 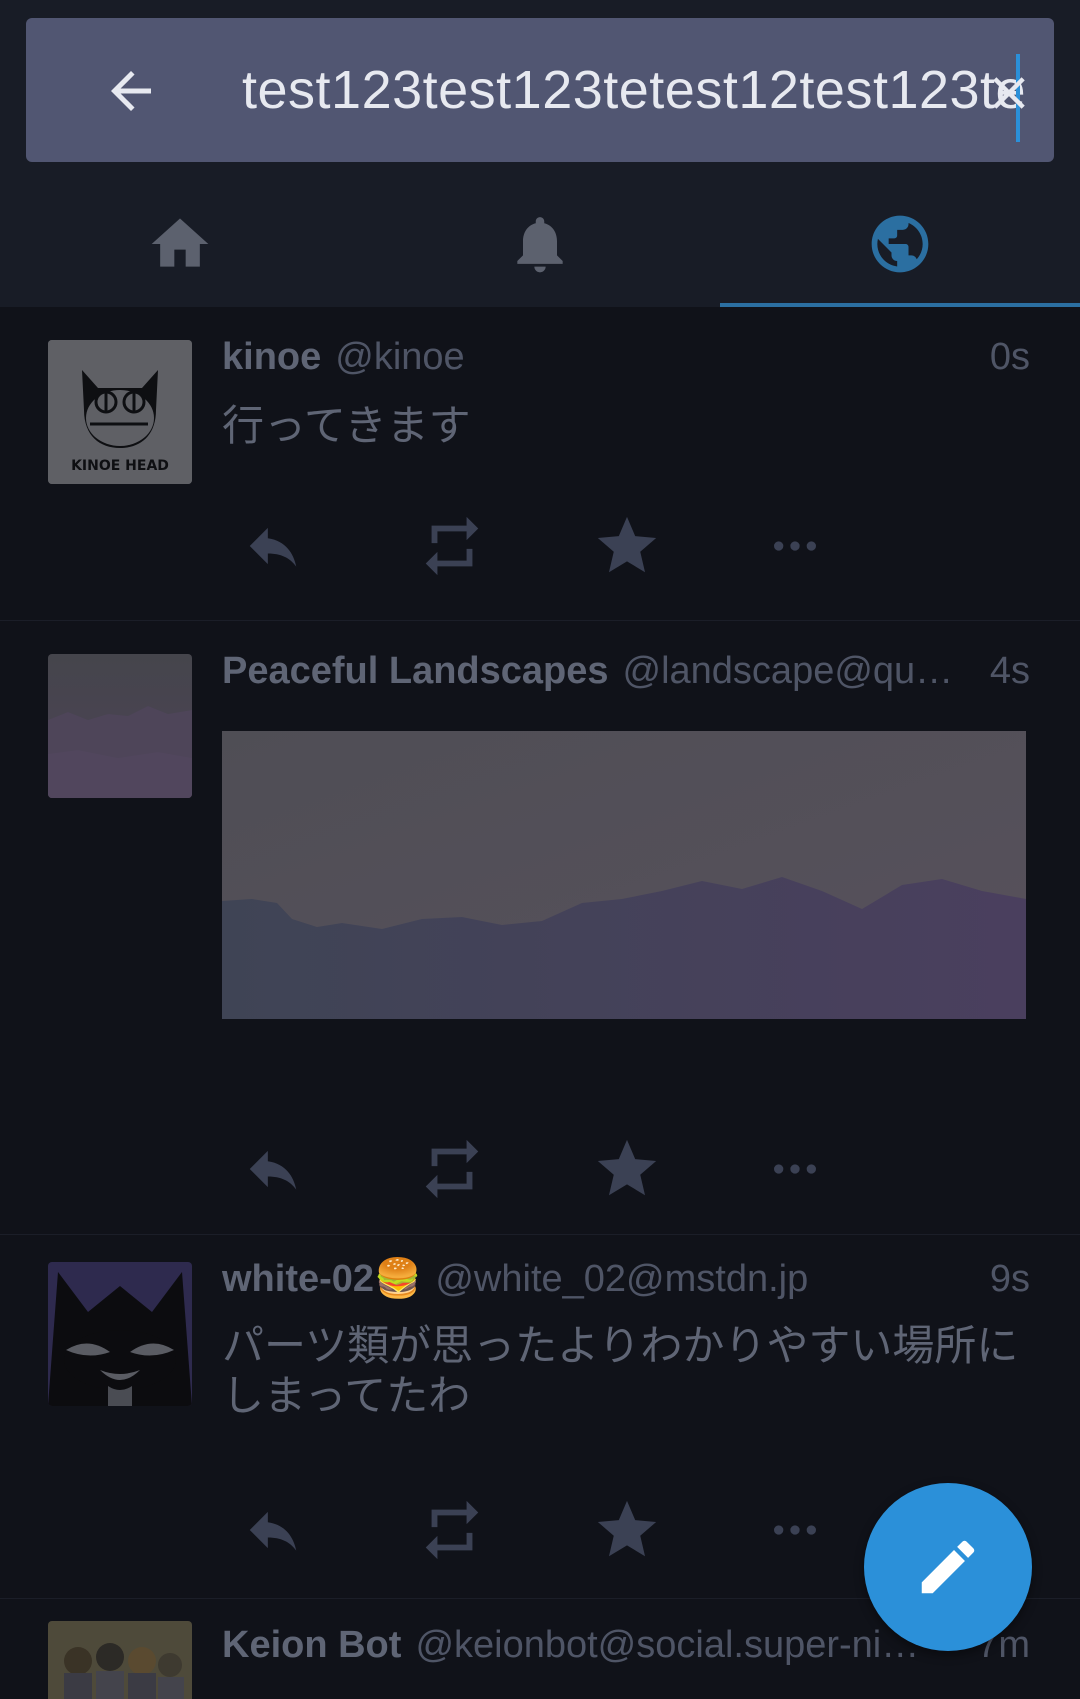 I want to click on back-button, so click(x=131, y=91).